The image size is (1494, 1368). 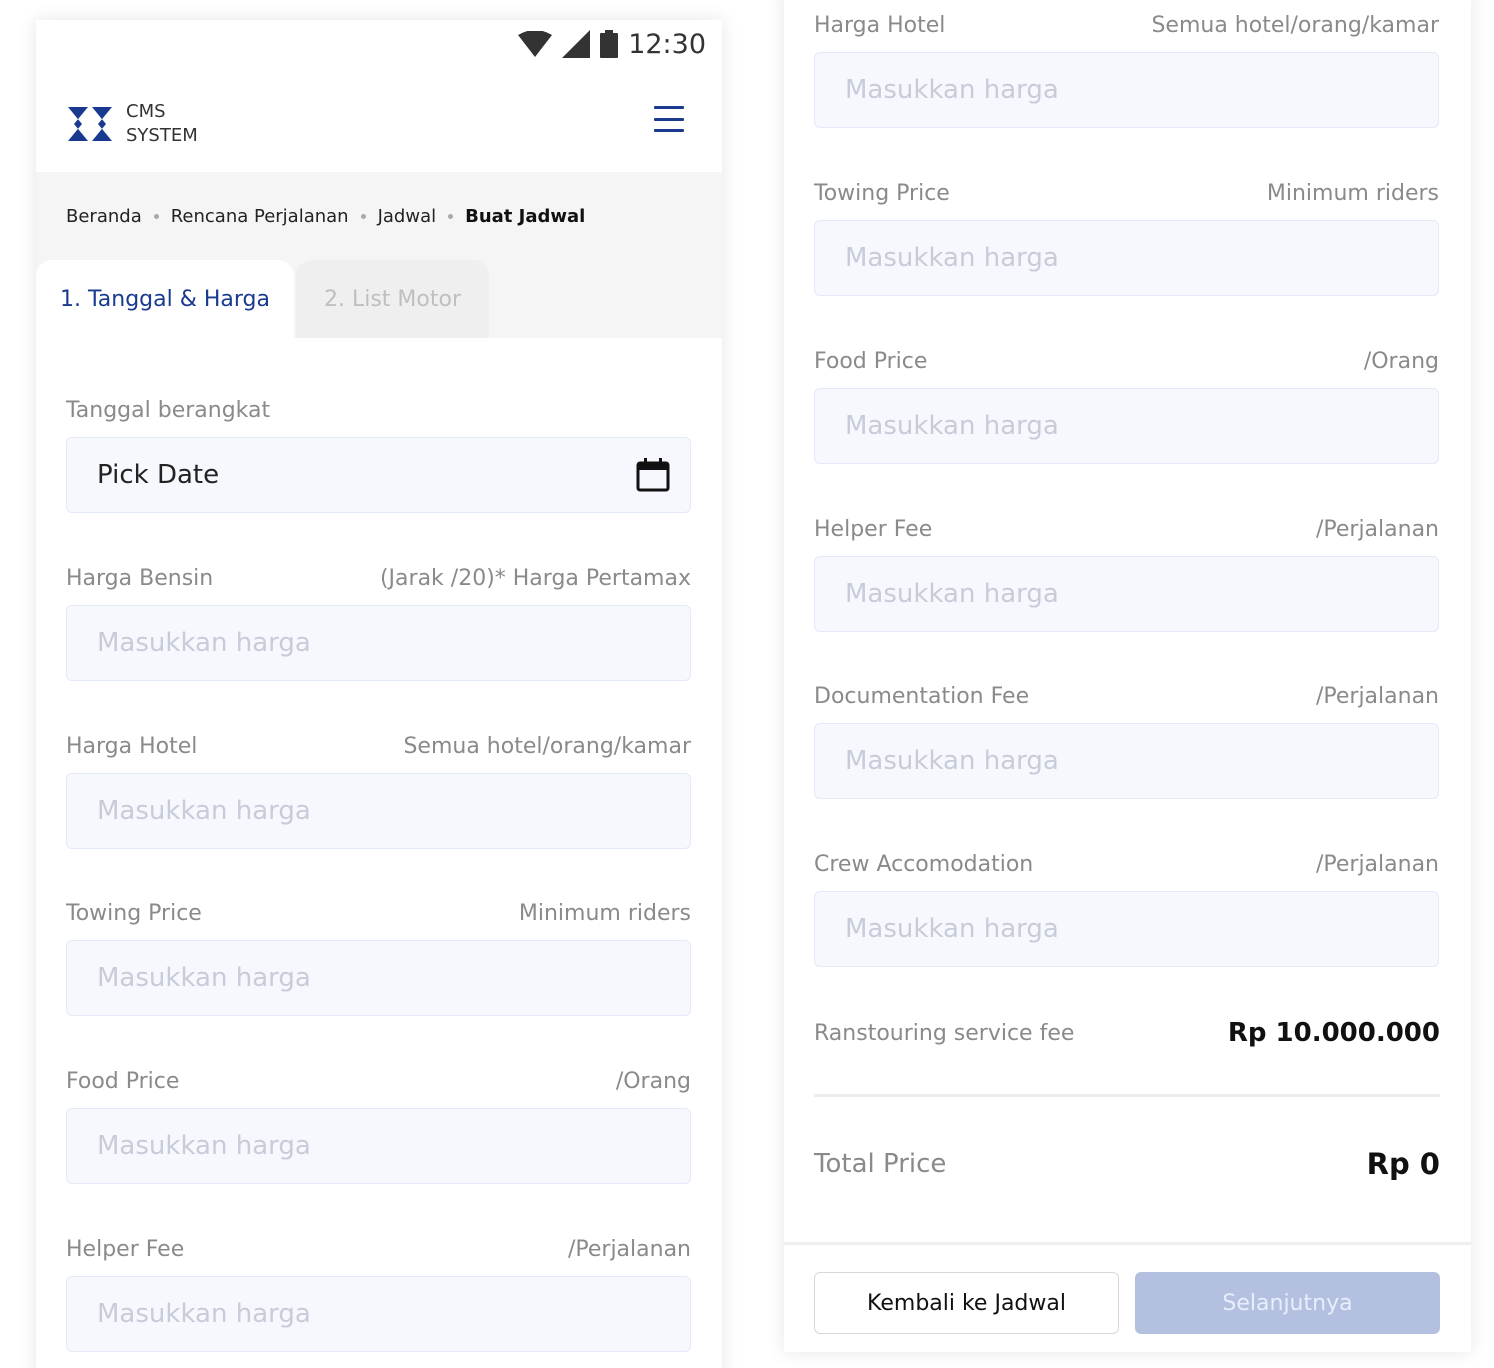 I want to click on tab-list-motor: 2. List Motor, so click(x=392, y=299).